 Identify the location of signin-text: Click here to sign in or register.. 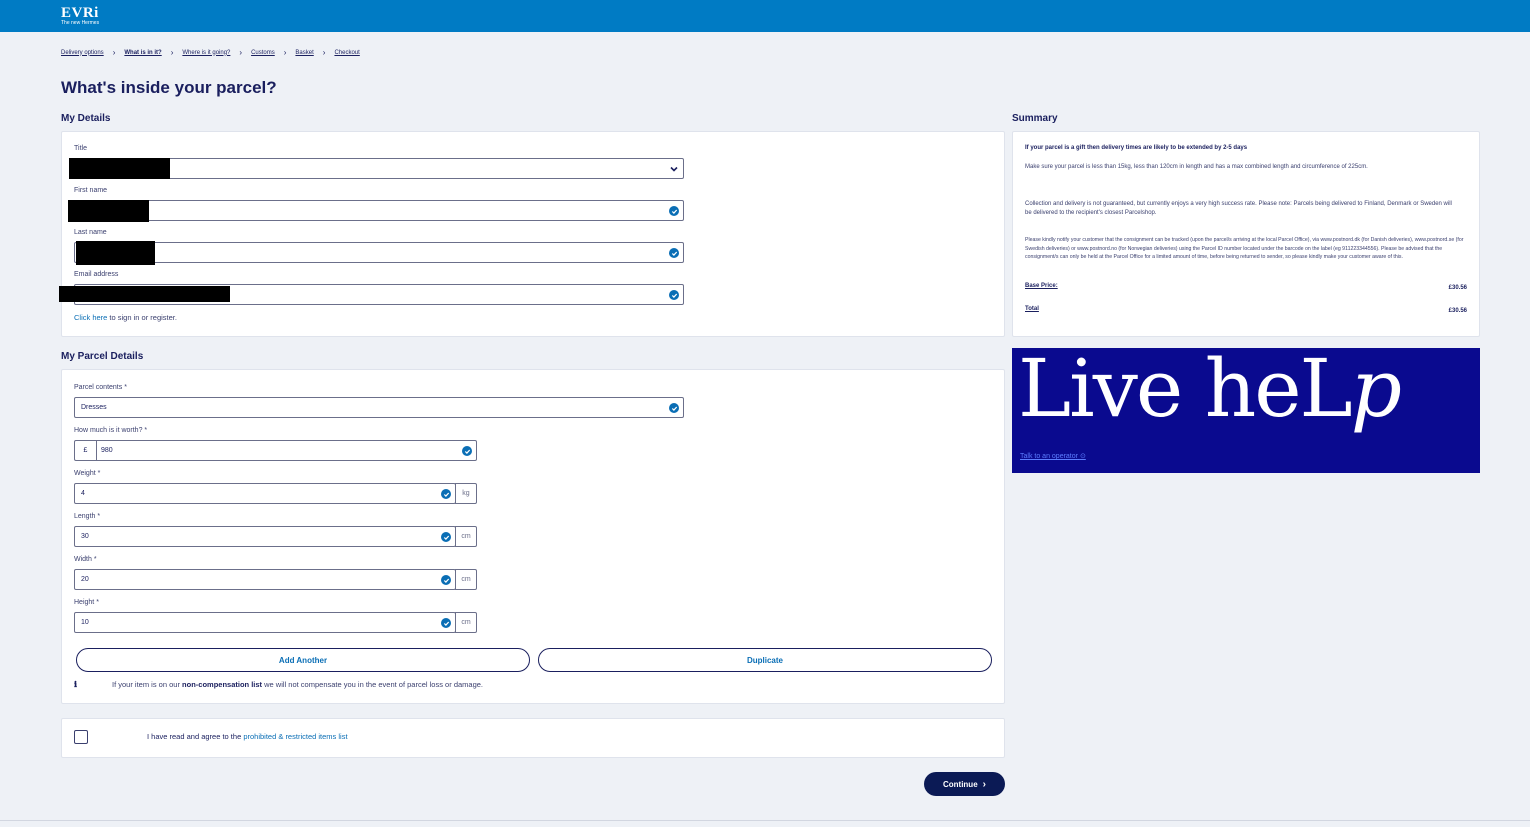
(125, 317).